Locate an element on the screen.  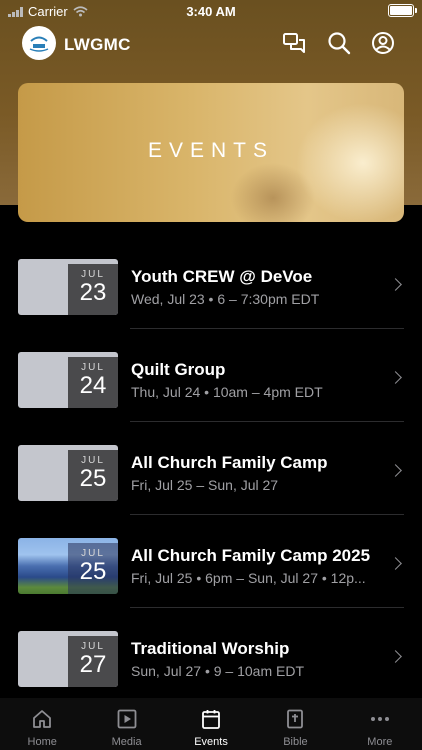
event-title: Youth CREW @ DeVoe is located at coordinates (222, 276).